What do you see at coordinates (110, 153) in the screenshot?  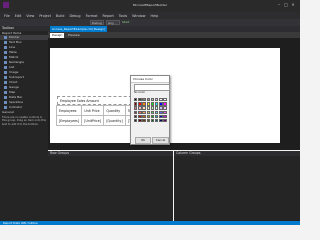 I see `row-groups-title: Row Groups` at bounding box center [110, 153].